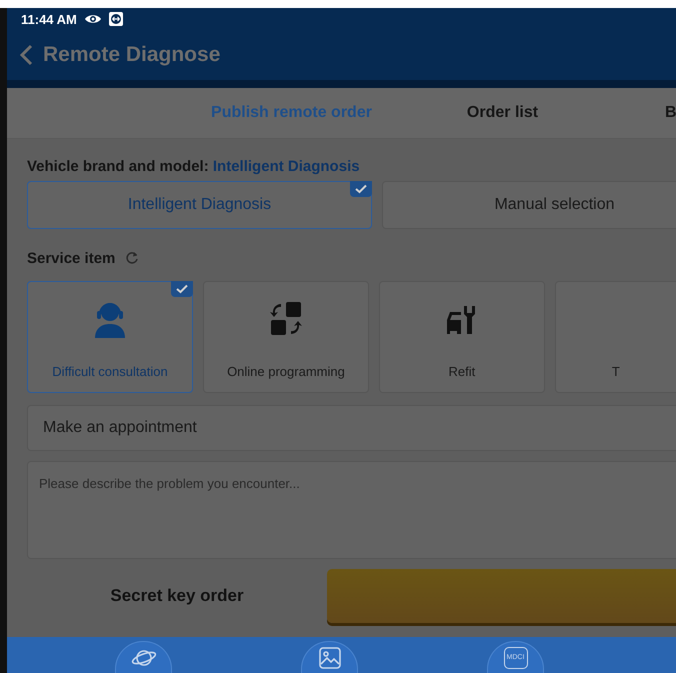 The height and width of the screenshot is (673, 676). I want to click on tab: B, so click(642, 113).